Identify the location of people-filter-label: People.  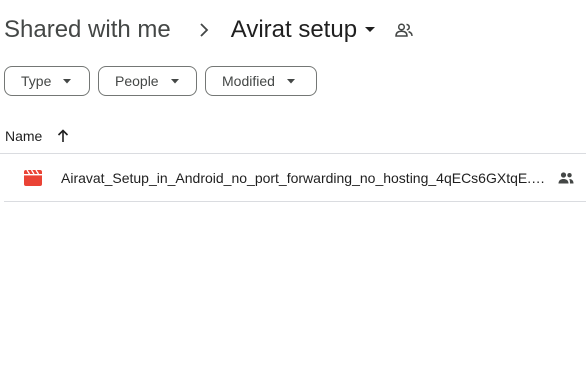
(137, 81).